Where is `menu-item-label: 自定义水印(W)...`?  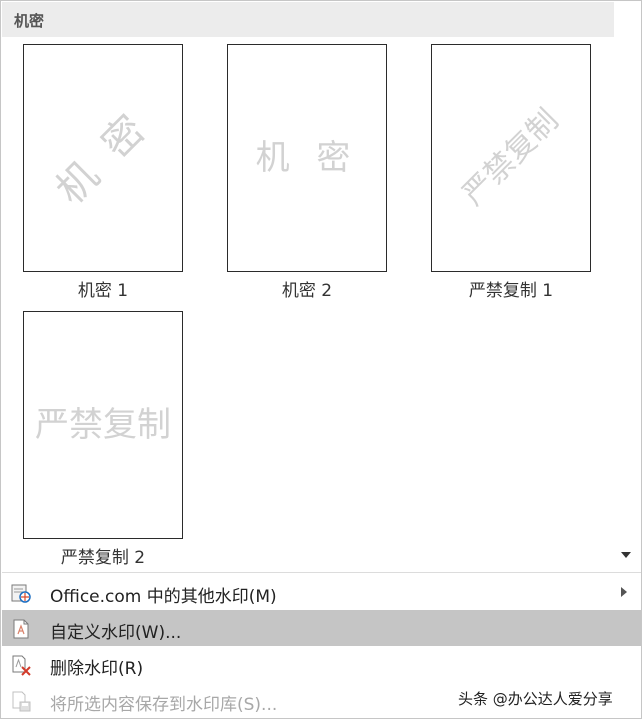
menu-item-label: 自定义水印(W)... is located at coordinates (116, 633).